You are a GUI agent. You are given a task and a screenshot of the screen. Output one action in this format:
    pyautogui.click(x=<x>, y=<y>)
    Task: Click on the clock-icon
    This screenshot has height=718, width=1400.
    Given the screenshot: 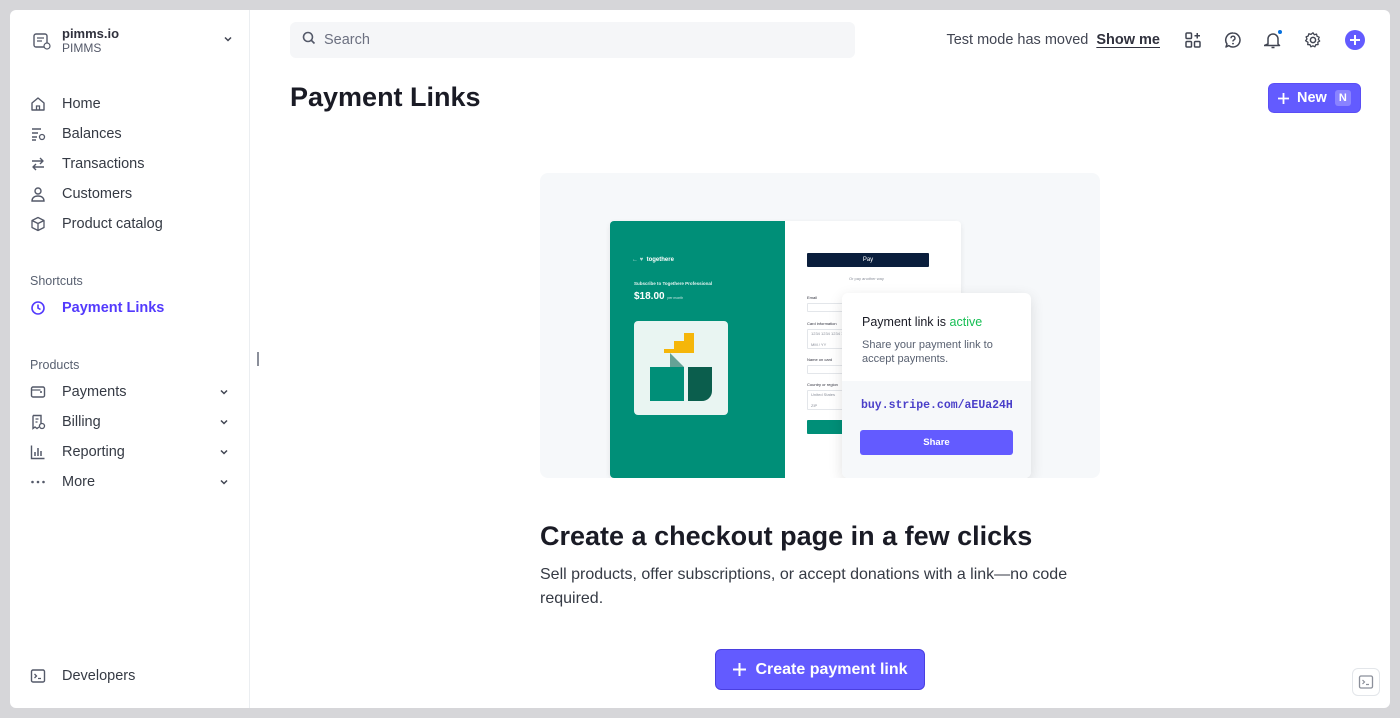 What is the action you would take?
    pyautogui.click(x=42, y=308)
    